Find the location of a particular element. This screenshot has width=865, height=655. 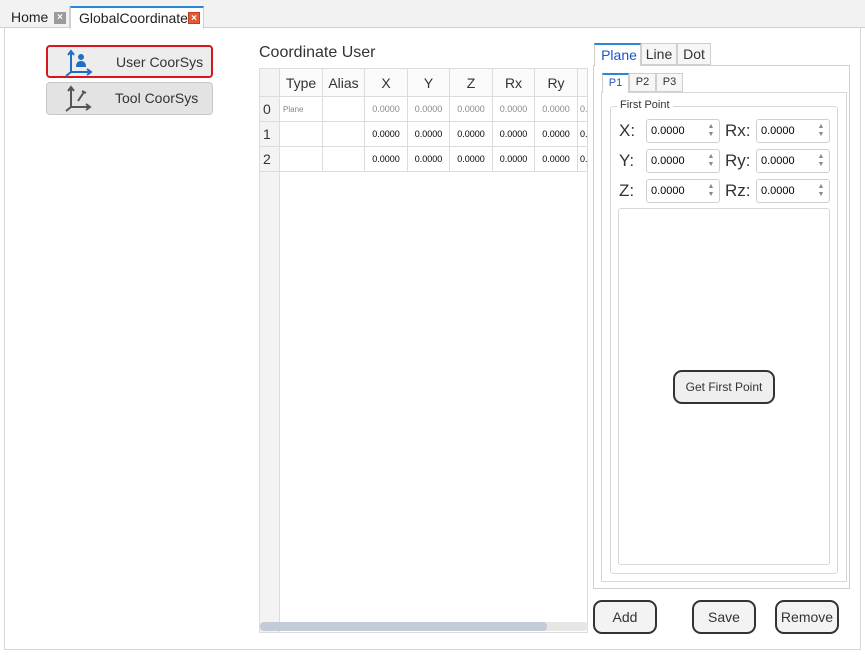

rx-spinbox: 0.0000 ▲ ▼ is located at coordinates (793, 131).